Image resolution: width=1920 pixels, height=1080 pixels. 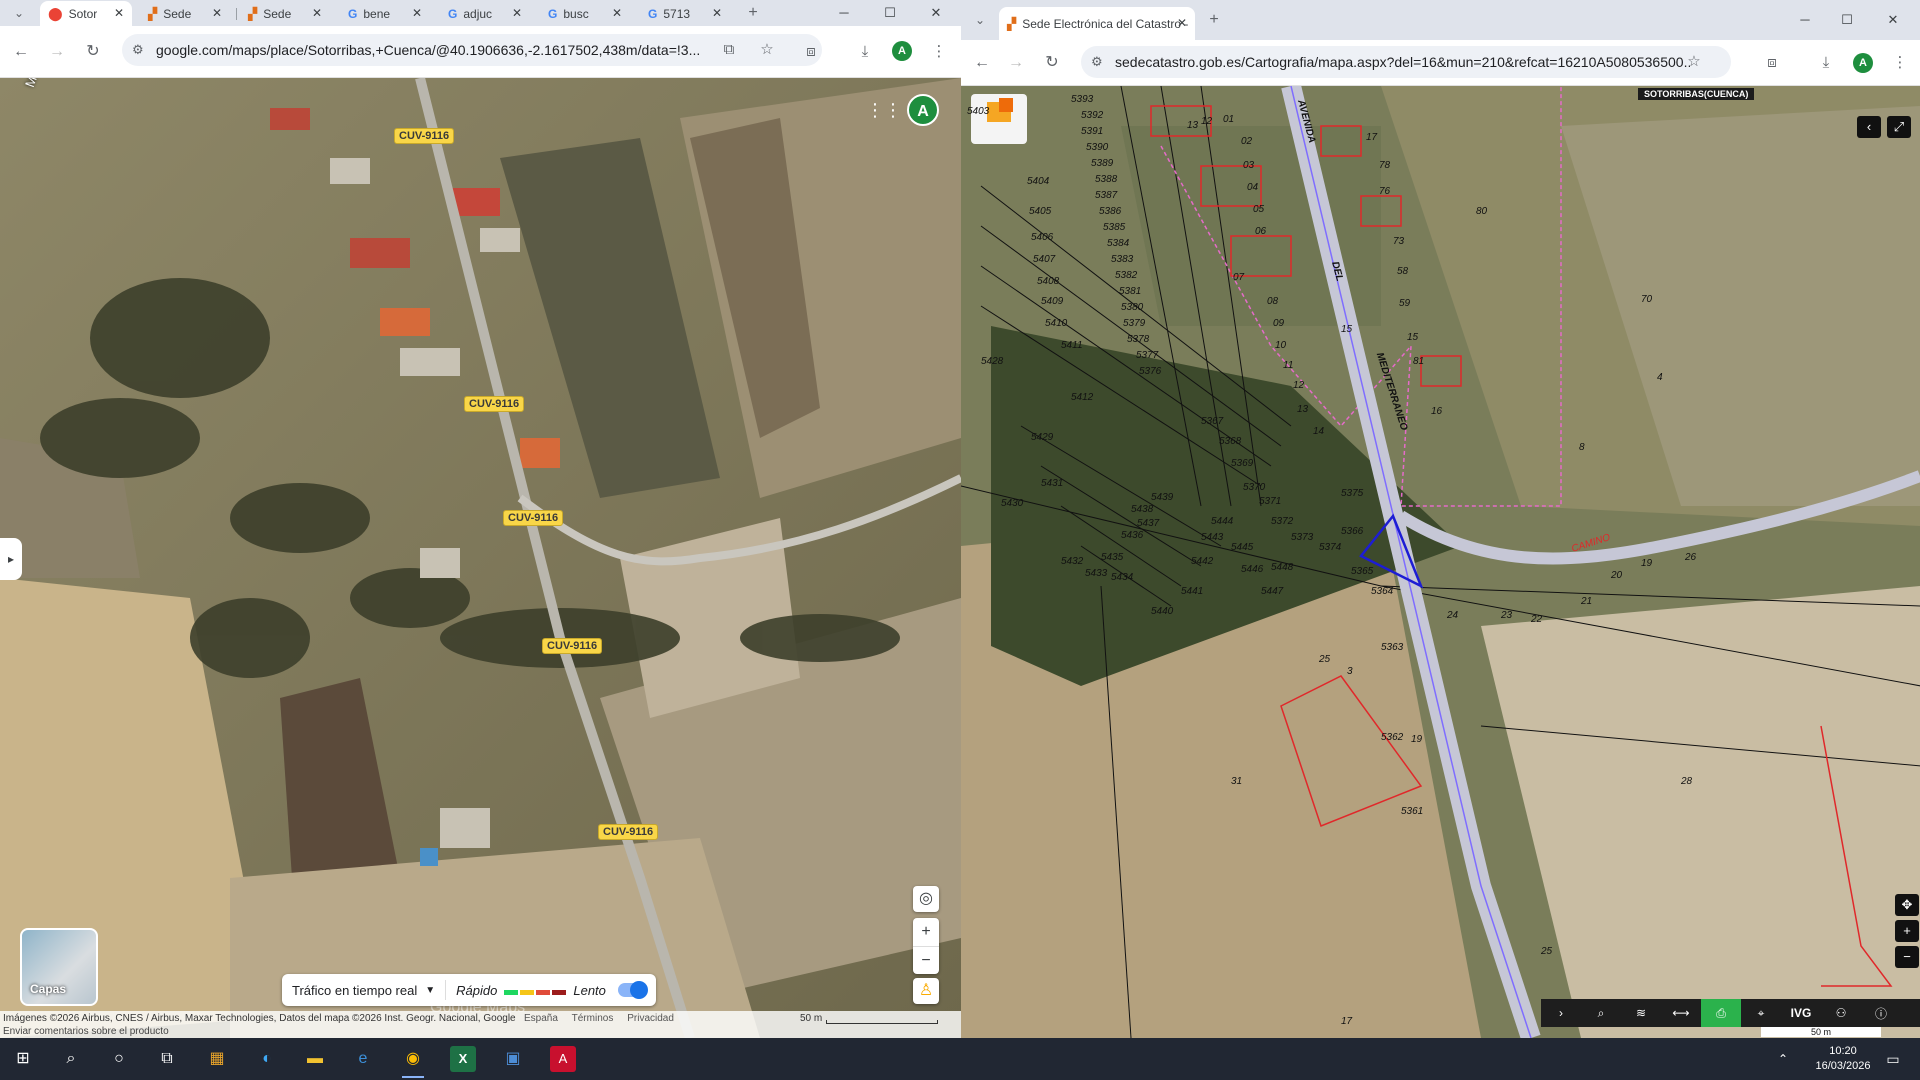 I want to click on tab-sede-2: ▞ Sede ✕, so click(x=285, y=13).